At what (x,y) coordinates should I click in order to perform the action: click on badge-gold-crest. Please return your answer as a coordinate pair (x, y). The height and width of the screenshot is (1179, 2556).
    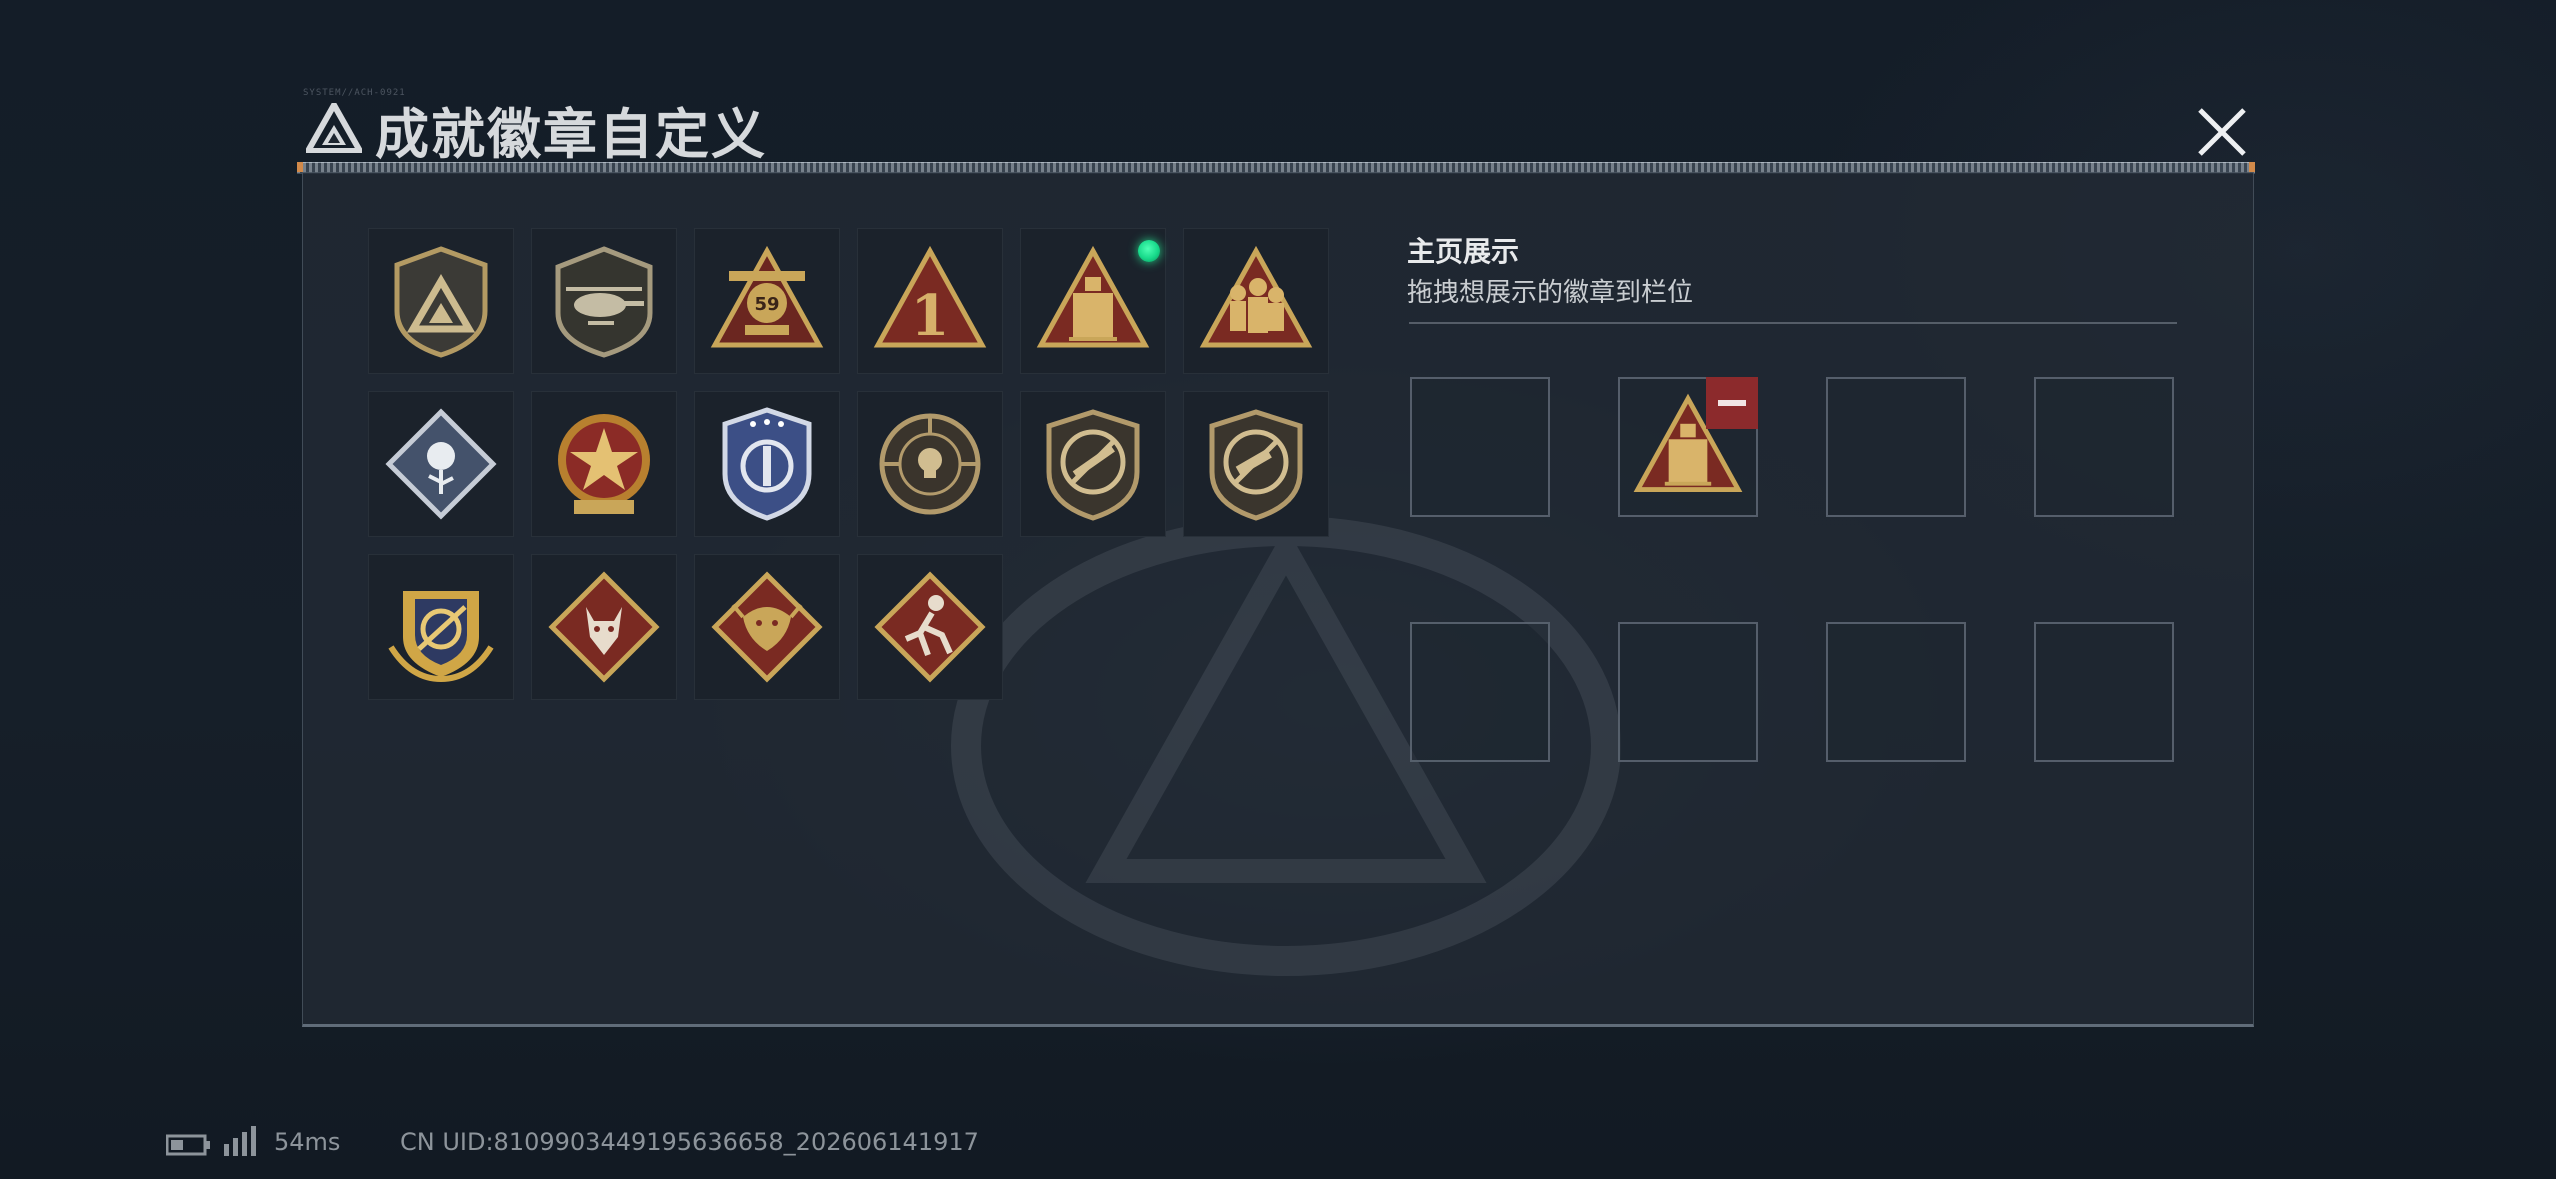
    Looking at the image, I should click on (441, 627).